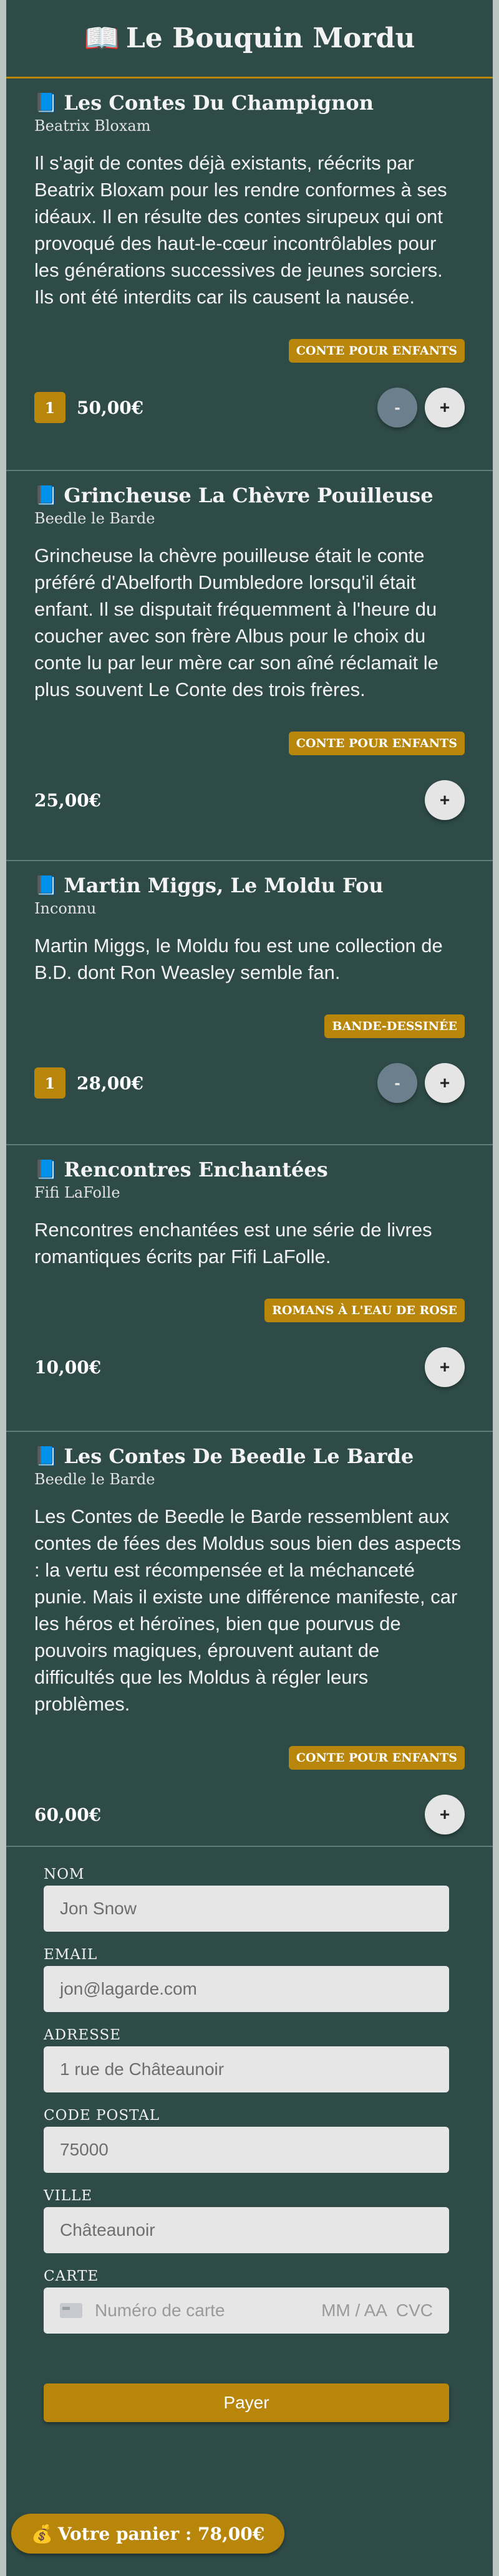  What do you see at coordinates (68, 2196) in the screenshot?
I see `city-label: VILLE` at bounding box center [68, 2196].